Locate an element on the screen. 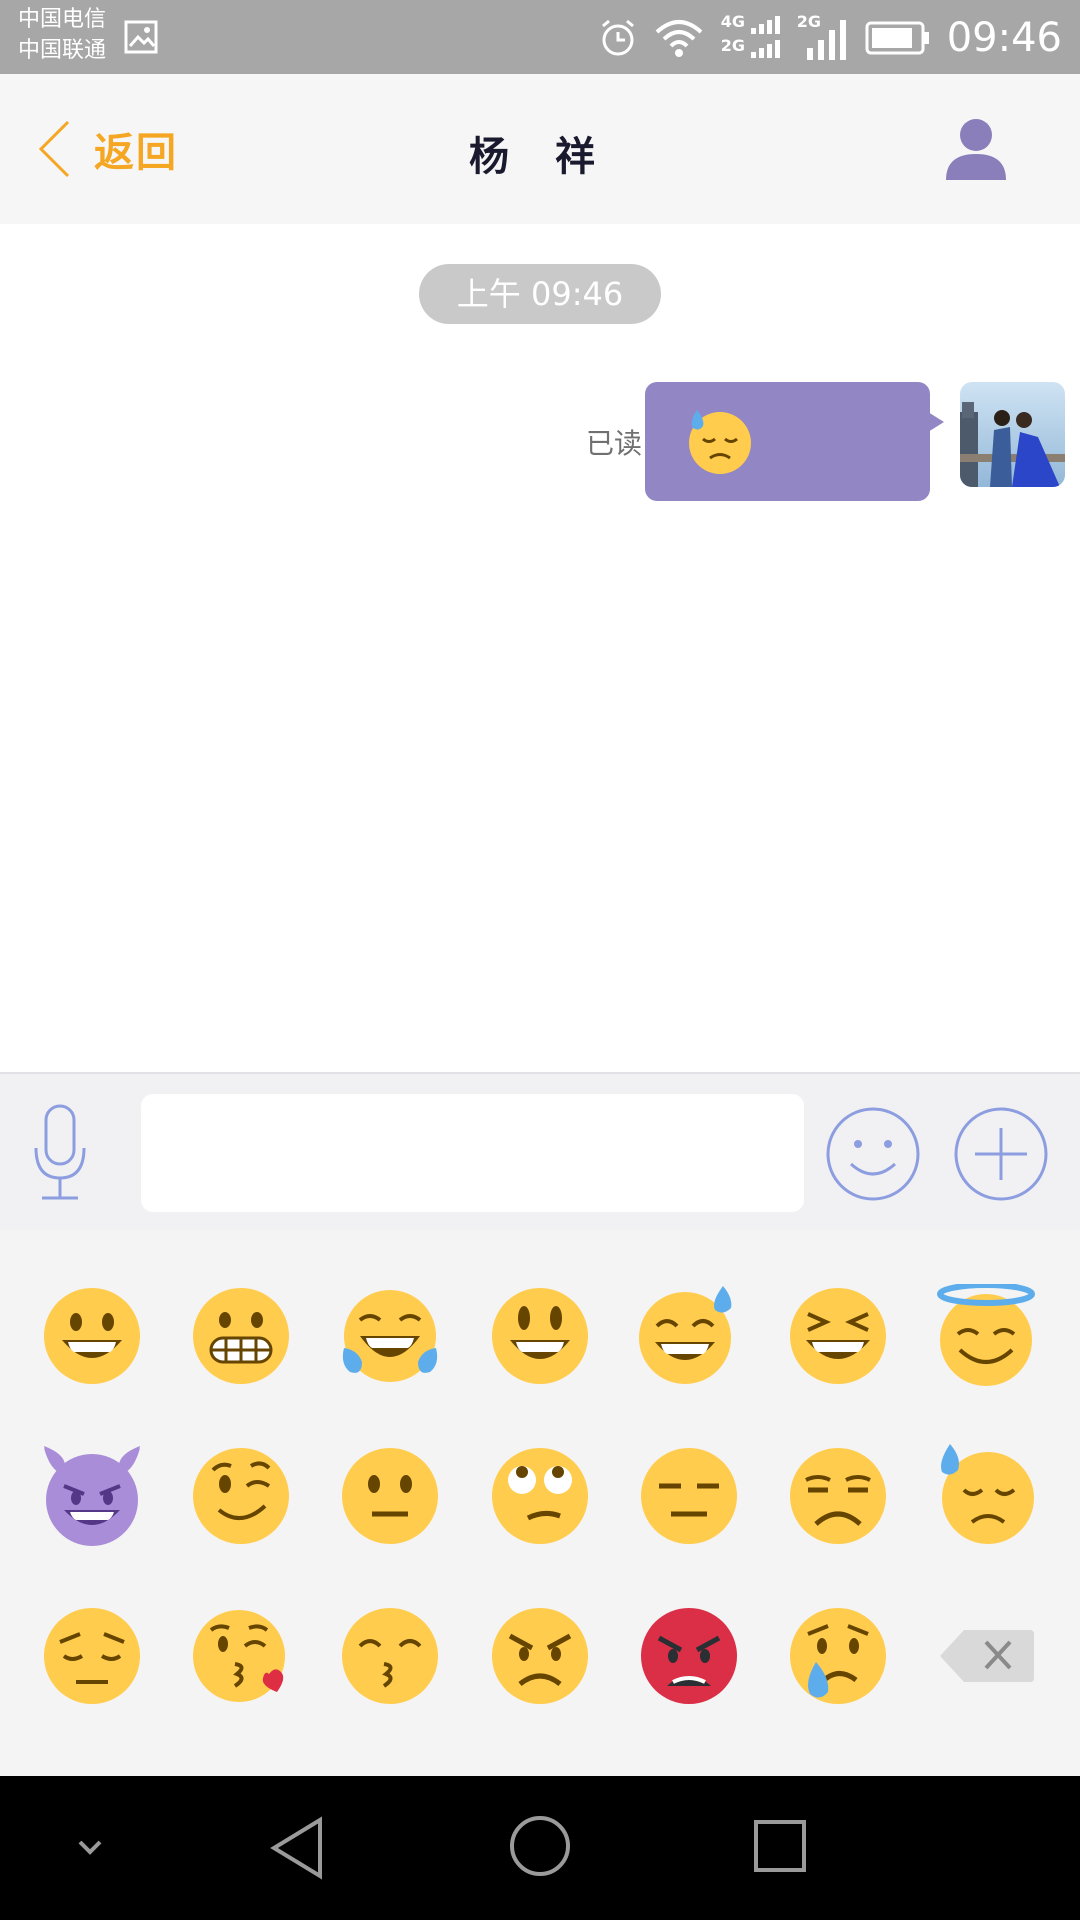 The image size is (1080, 1920). rage-emoji-icon is located at coordinates (689, 1656).